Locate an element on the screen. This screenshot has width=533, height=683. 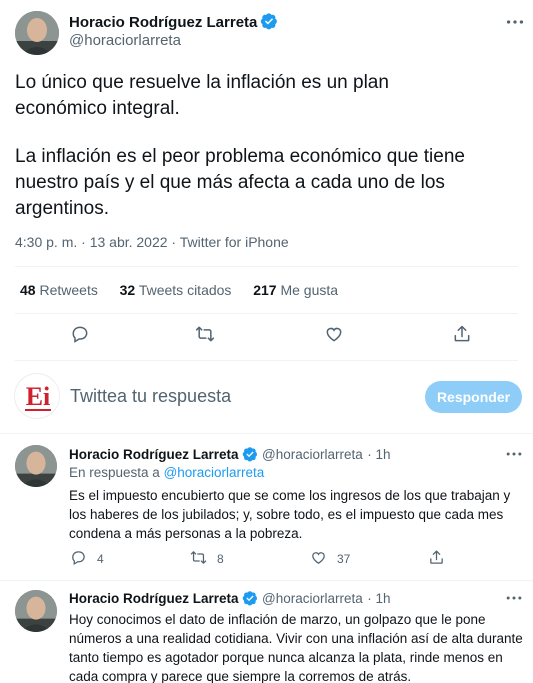
reply-count: 4 is located at coordinates (100, 559).